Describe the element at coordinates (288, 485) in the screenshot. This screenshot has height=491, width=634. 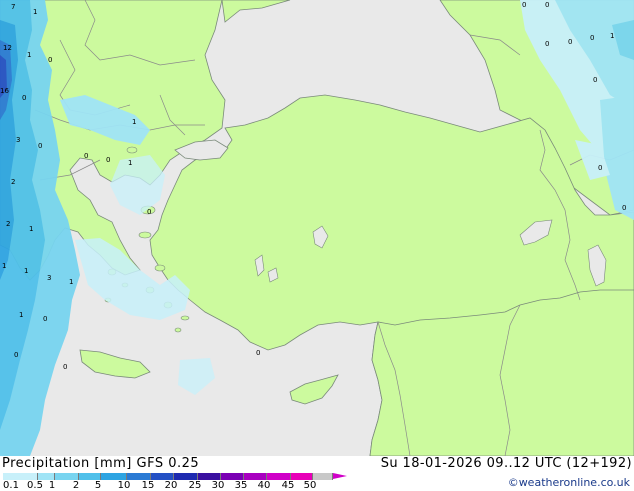
I see `colorbar-tick-label: 45` at that location.